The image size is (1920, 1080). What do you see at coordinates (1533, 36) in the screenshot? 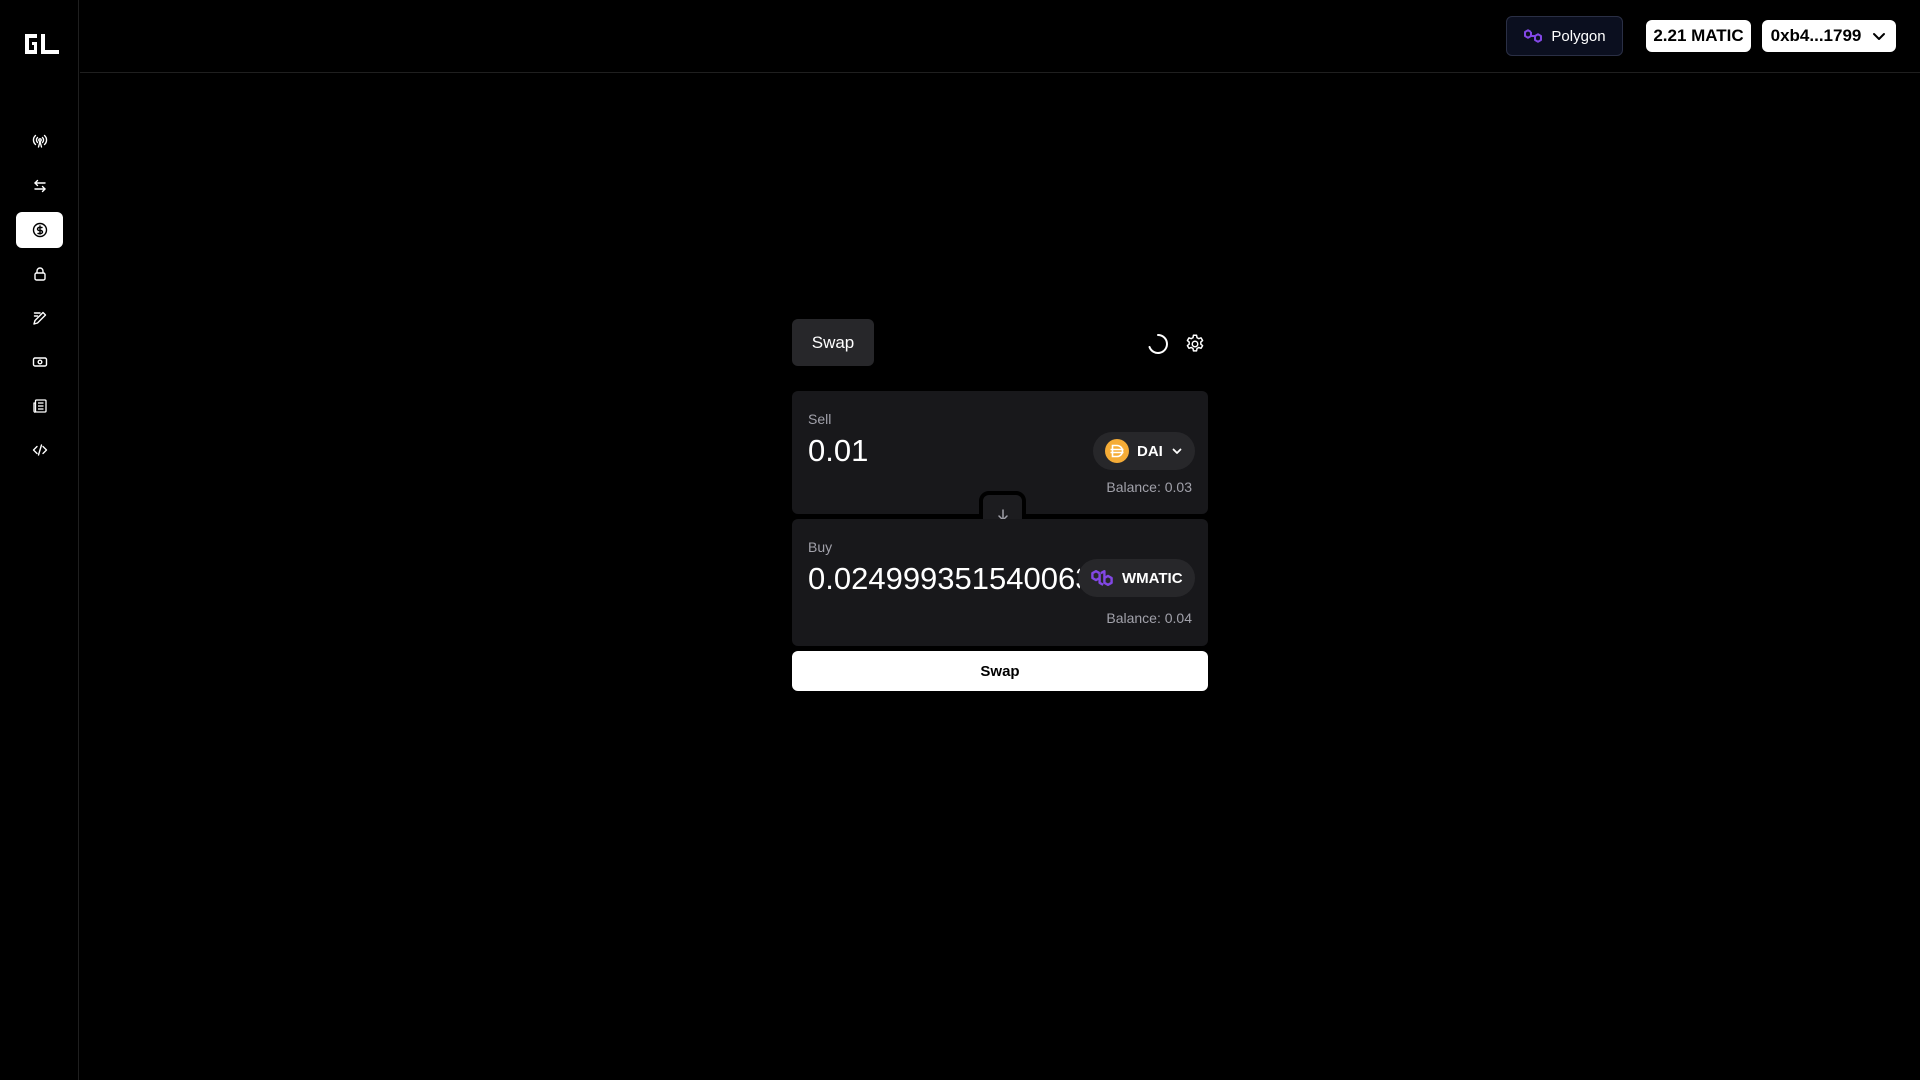
I see `polygon-logo-icon` at bounding box center [1533, 36].